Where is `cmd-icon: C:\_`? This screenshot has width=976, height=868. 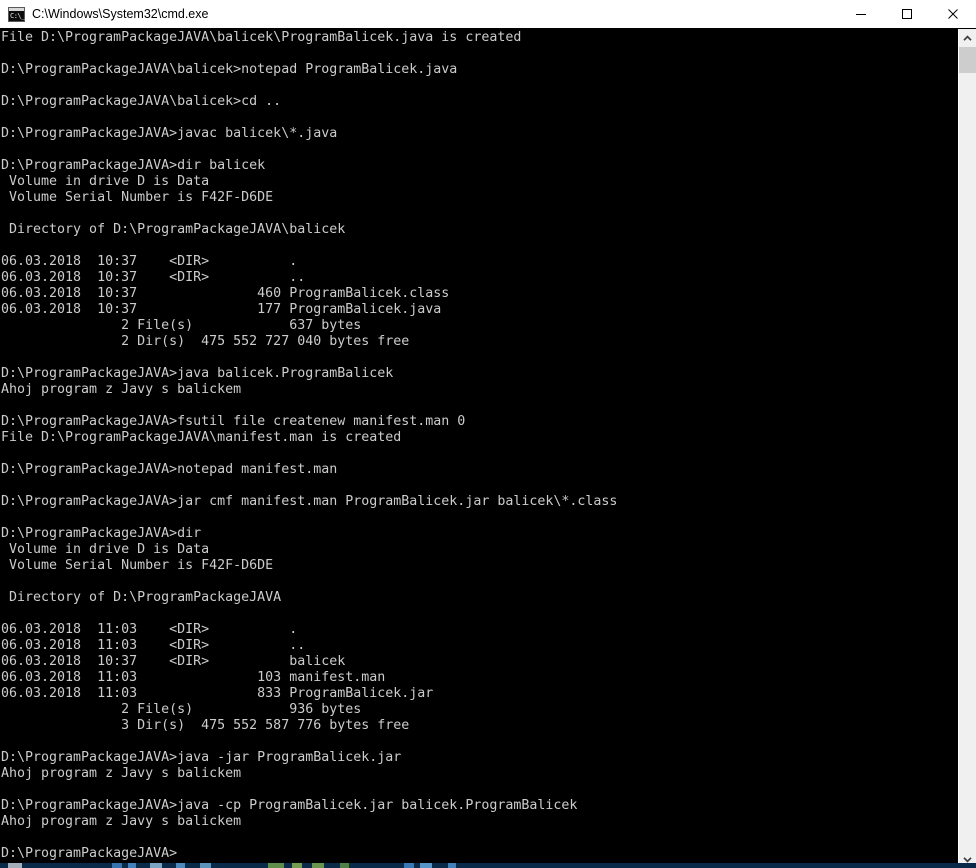
cmd-icon: C:\_ is located at coordinates (16, 14).